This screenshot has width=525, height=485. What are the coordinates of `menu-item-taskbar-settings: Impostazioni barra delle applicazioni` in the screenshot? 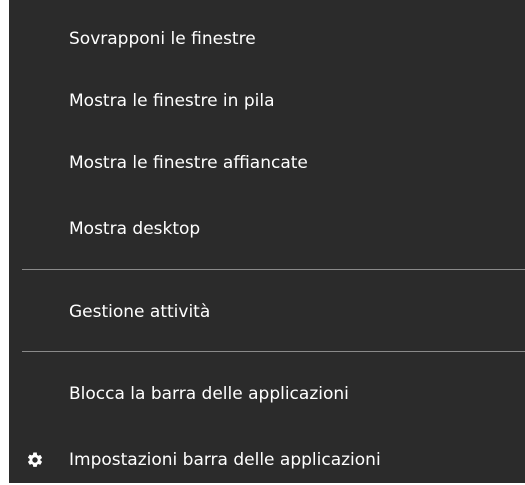 It's located at (267, 460).